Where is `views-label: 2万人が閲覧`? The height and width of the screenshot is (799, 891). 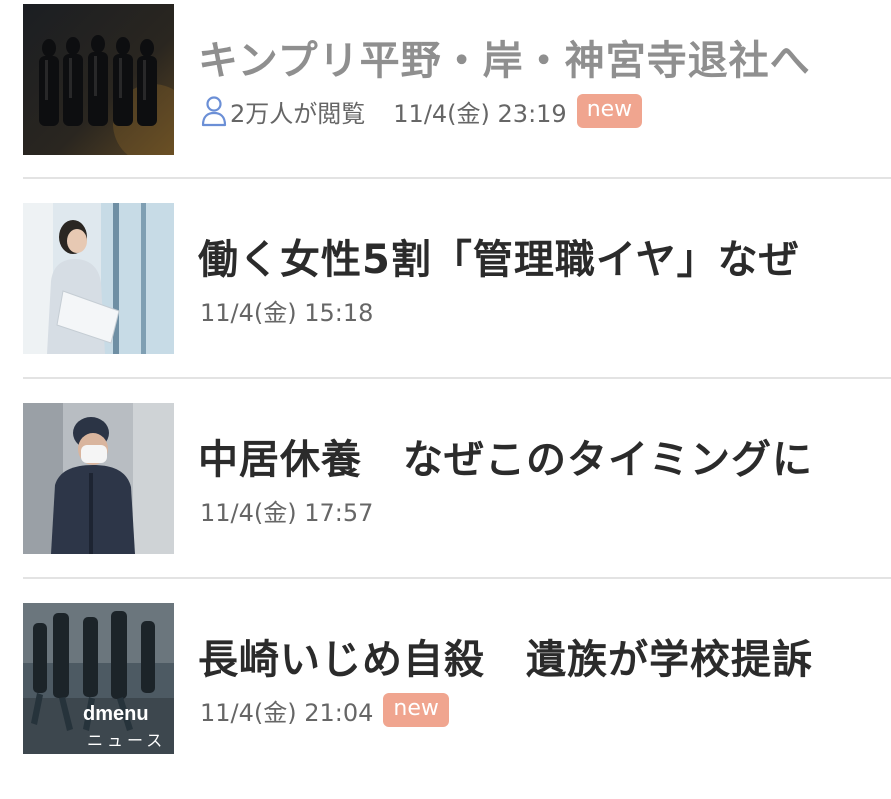 views-label: 2万人が閲覧 is located at coordinates (298, 113).